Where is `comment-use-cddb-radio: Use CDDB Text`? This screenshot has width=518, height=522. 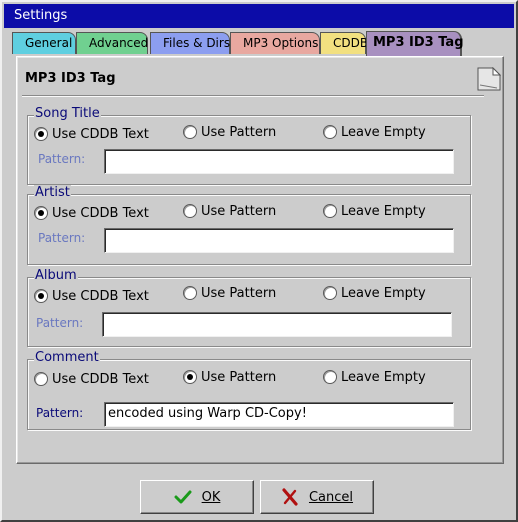 comment-use-cddb-radio: Use CDDB Text is located at coordinates (91, 379).